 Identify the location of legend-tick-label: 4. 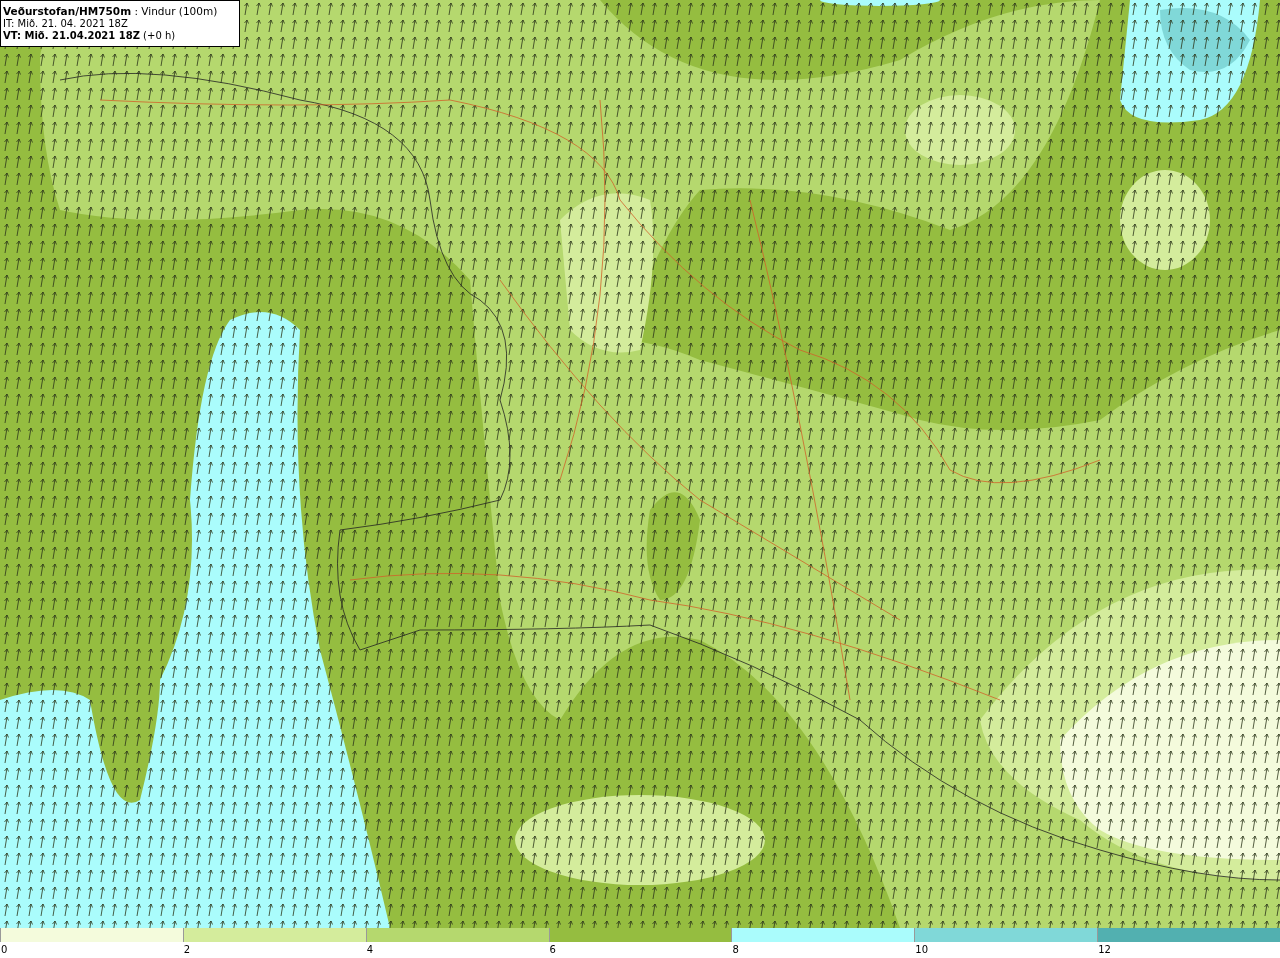
(369, 950).